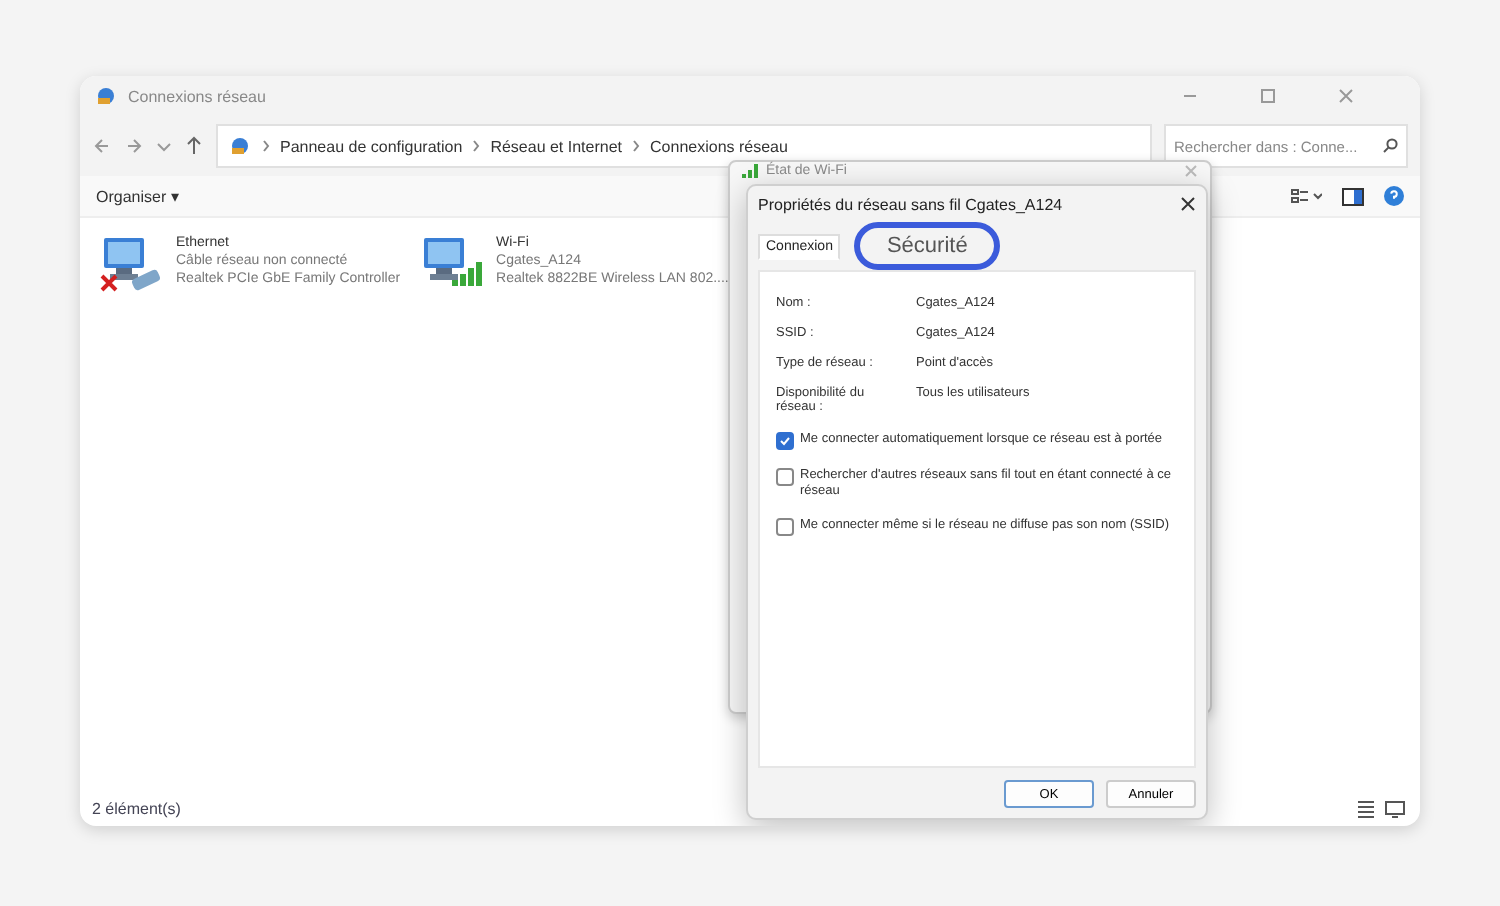  Describe the element at coordinates (134, 146) in the screenshot. I see `forward-icon` at that location.